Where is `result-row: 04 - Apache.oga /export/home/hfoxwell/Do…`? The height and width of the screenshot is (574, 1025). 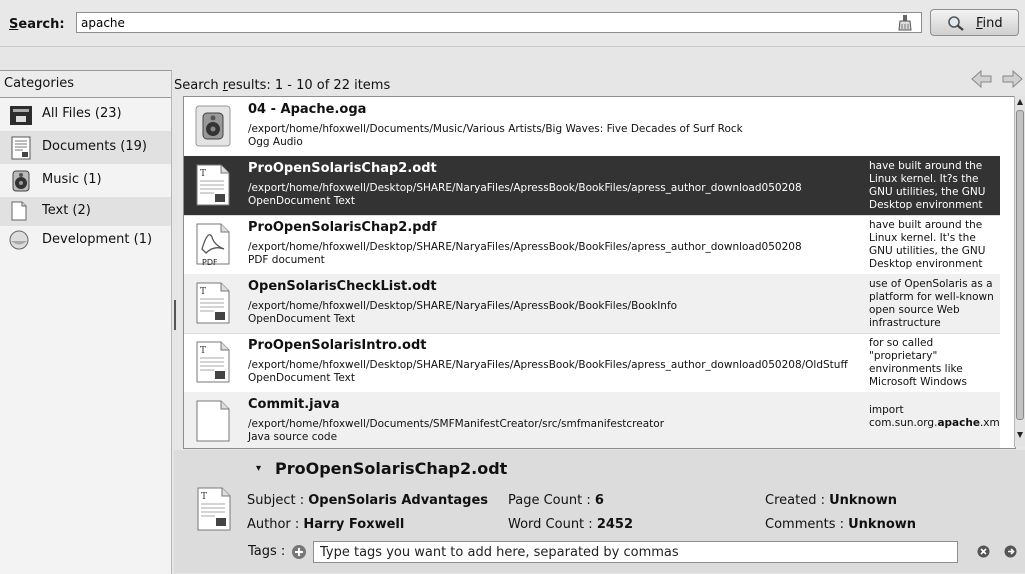 result-row: 04 - Apache.oga /export/home/hfoxwell/Do… is located at coordinates (592, 127).